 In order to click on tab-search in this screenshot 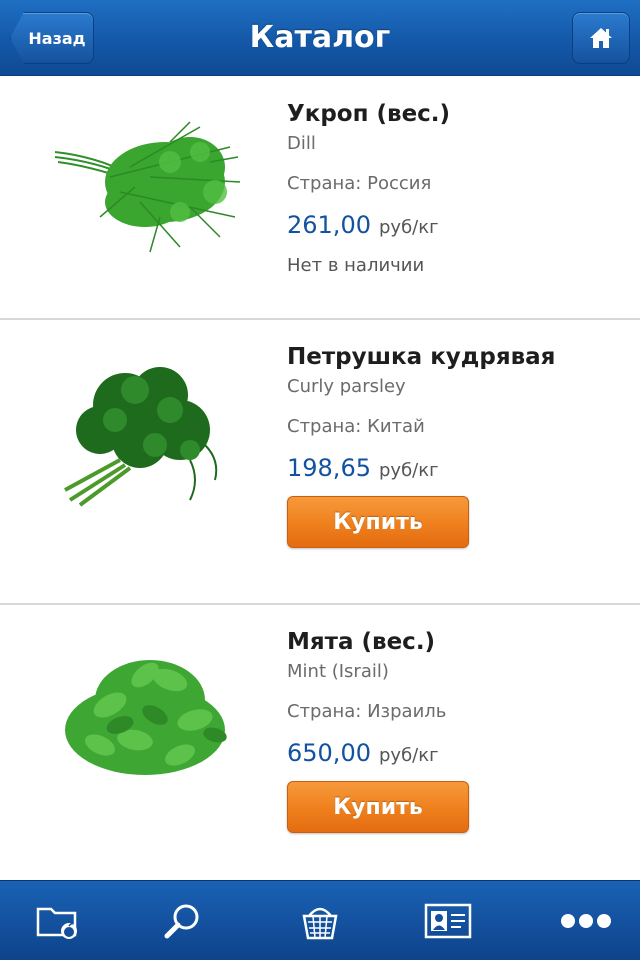, I will do `click(182, 921)`.